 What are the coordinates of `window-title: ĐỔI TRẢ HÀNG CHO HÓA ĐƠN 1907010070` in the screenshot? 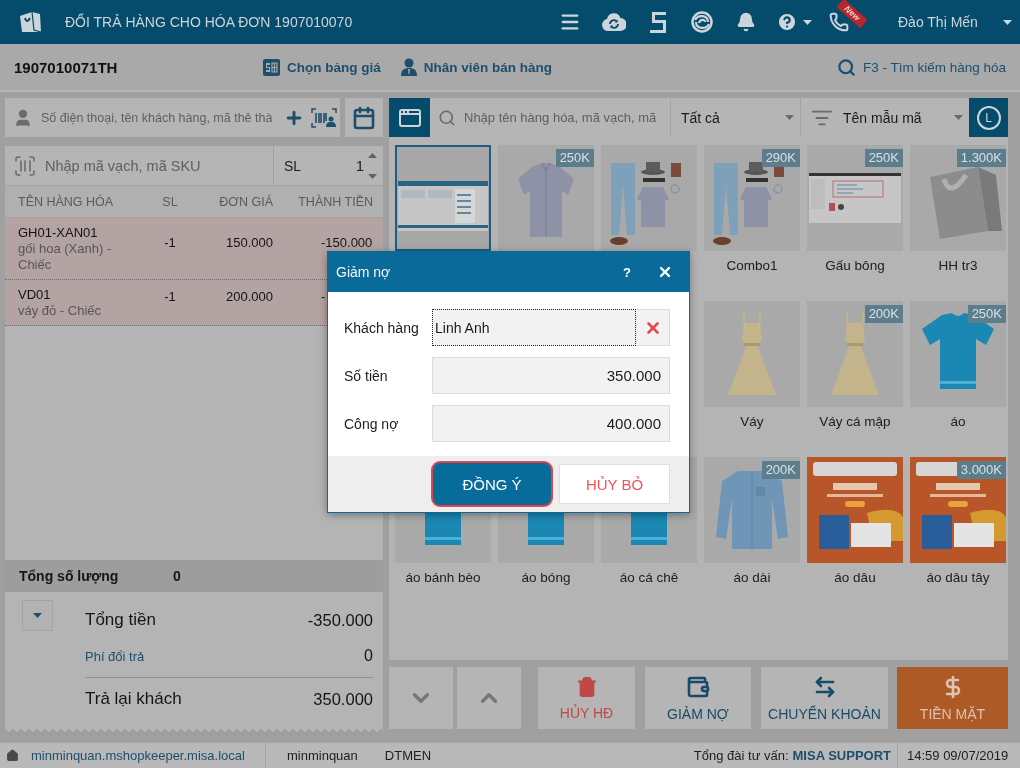 It's located at (209, 22).